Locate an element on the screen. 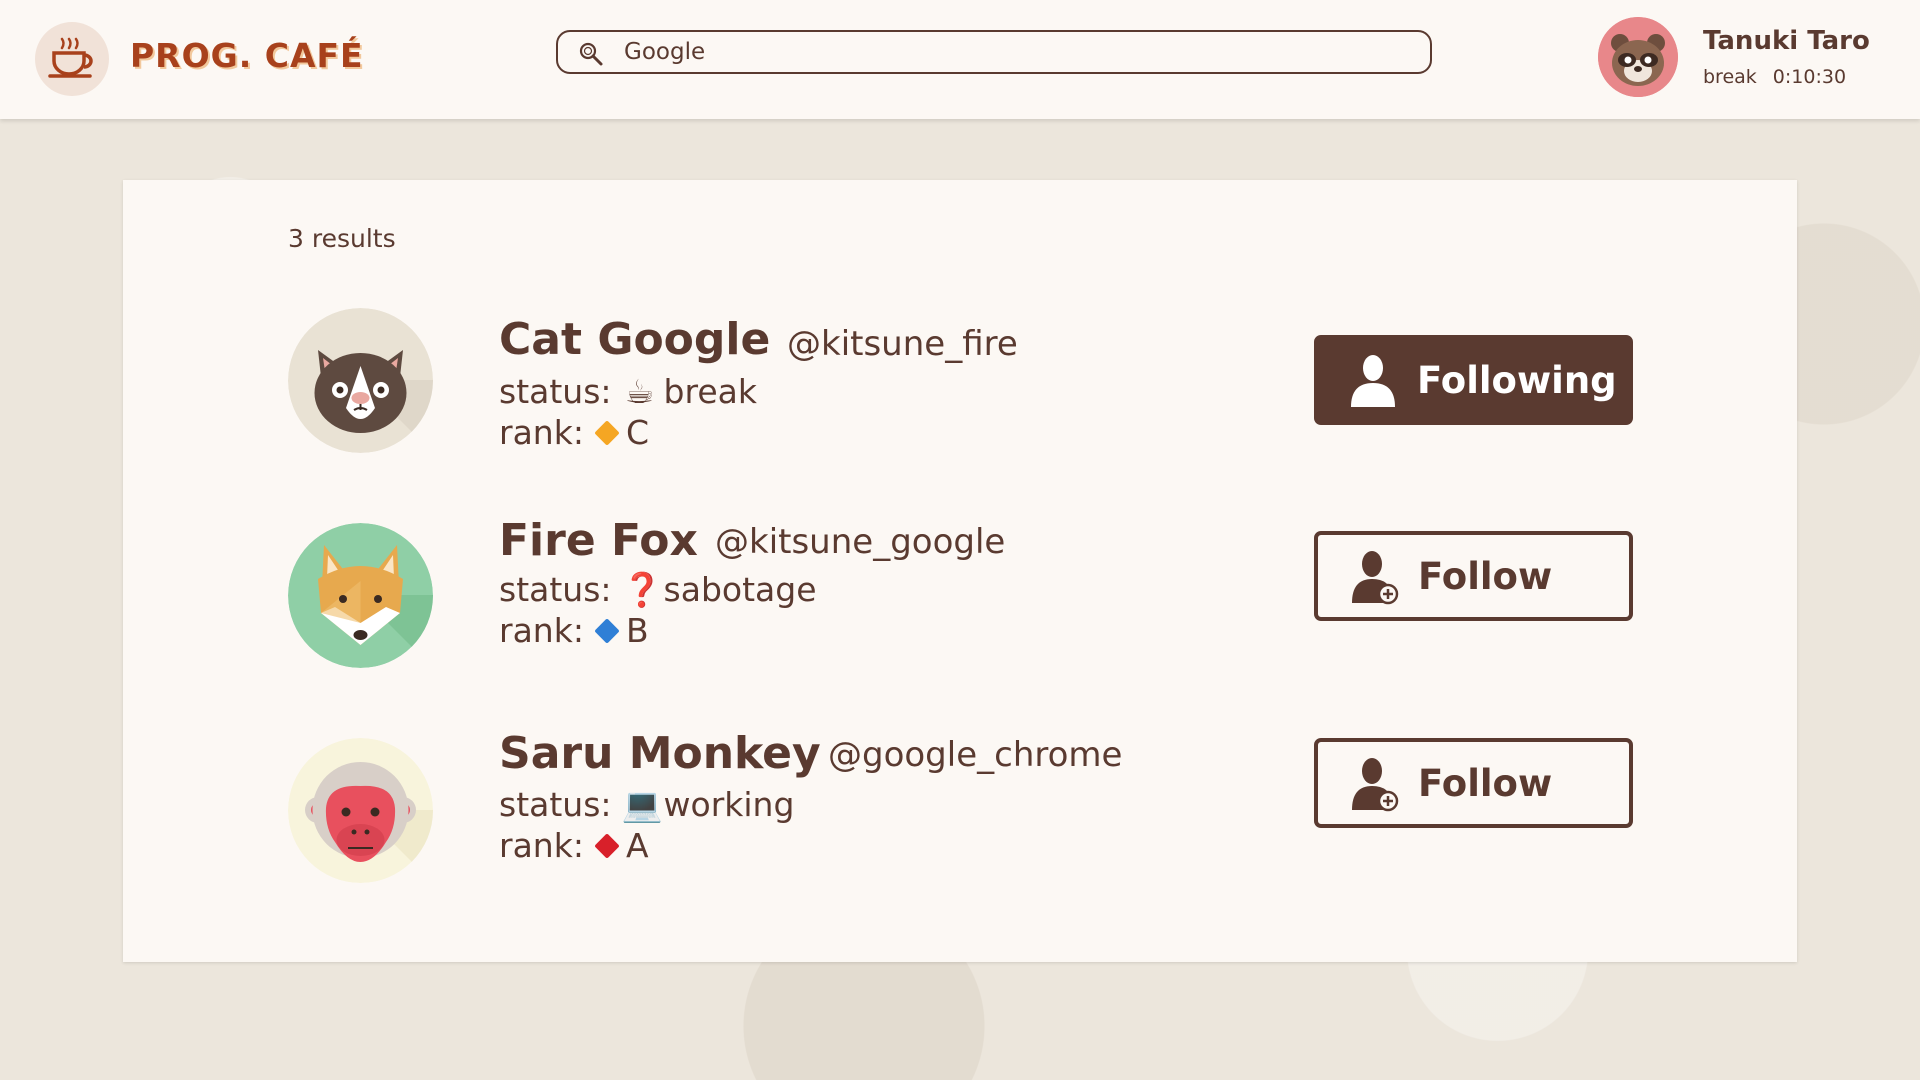 Image resolution: width=1920 pixels, height=1080 pixels. user-rank: rank: B is located at coordinates (574, 630).